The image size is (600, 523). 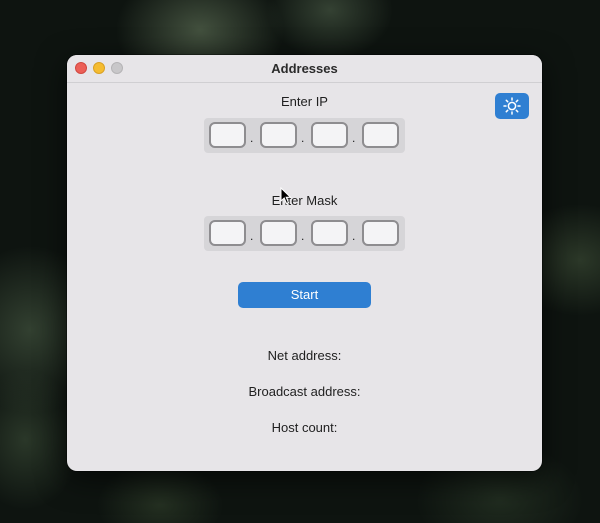 What do you see at coordinates (380, 233) in the screenshot?
I see `mask-octet-4-input` at bounding box center [380, 233].